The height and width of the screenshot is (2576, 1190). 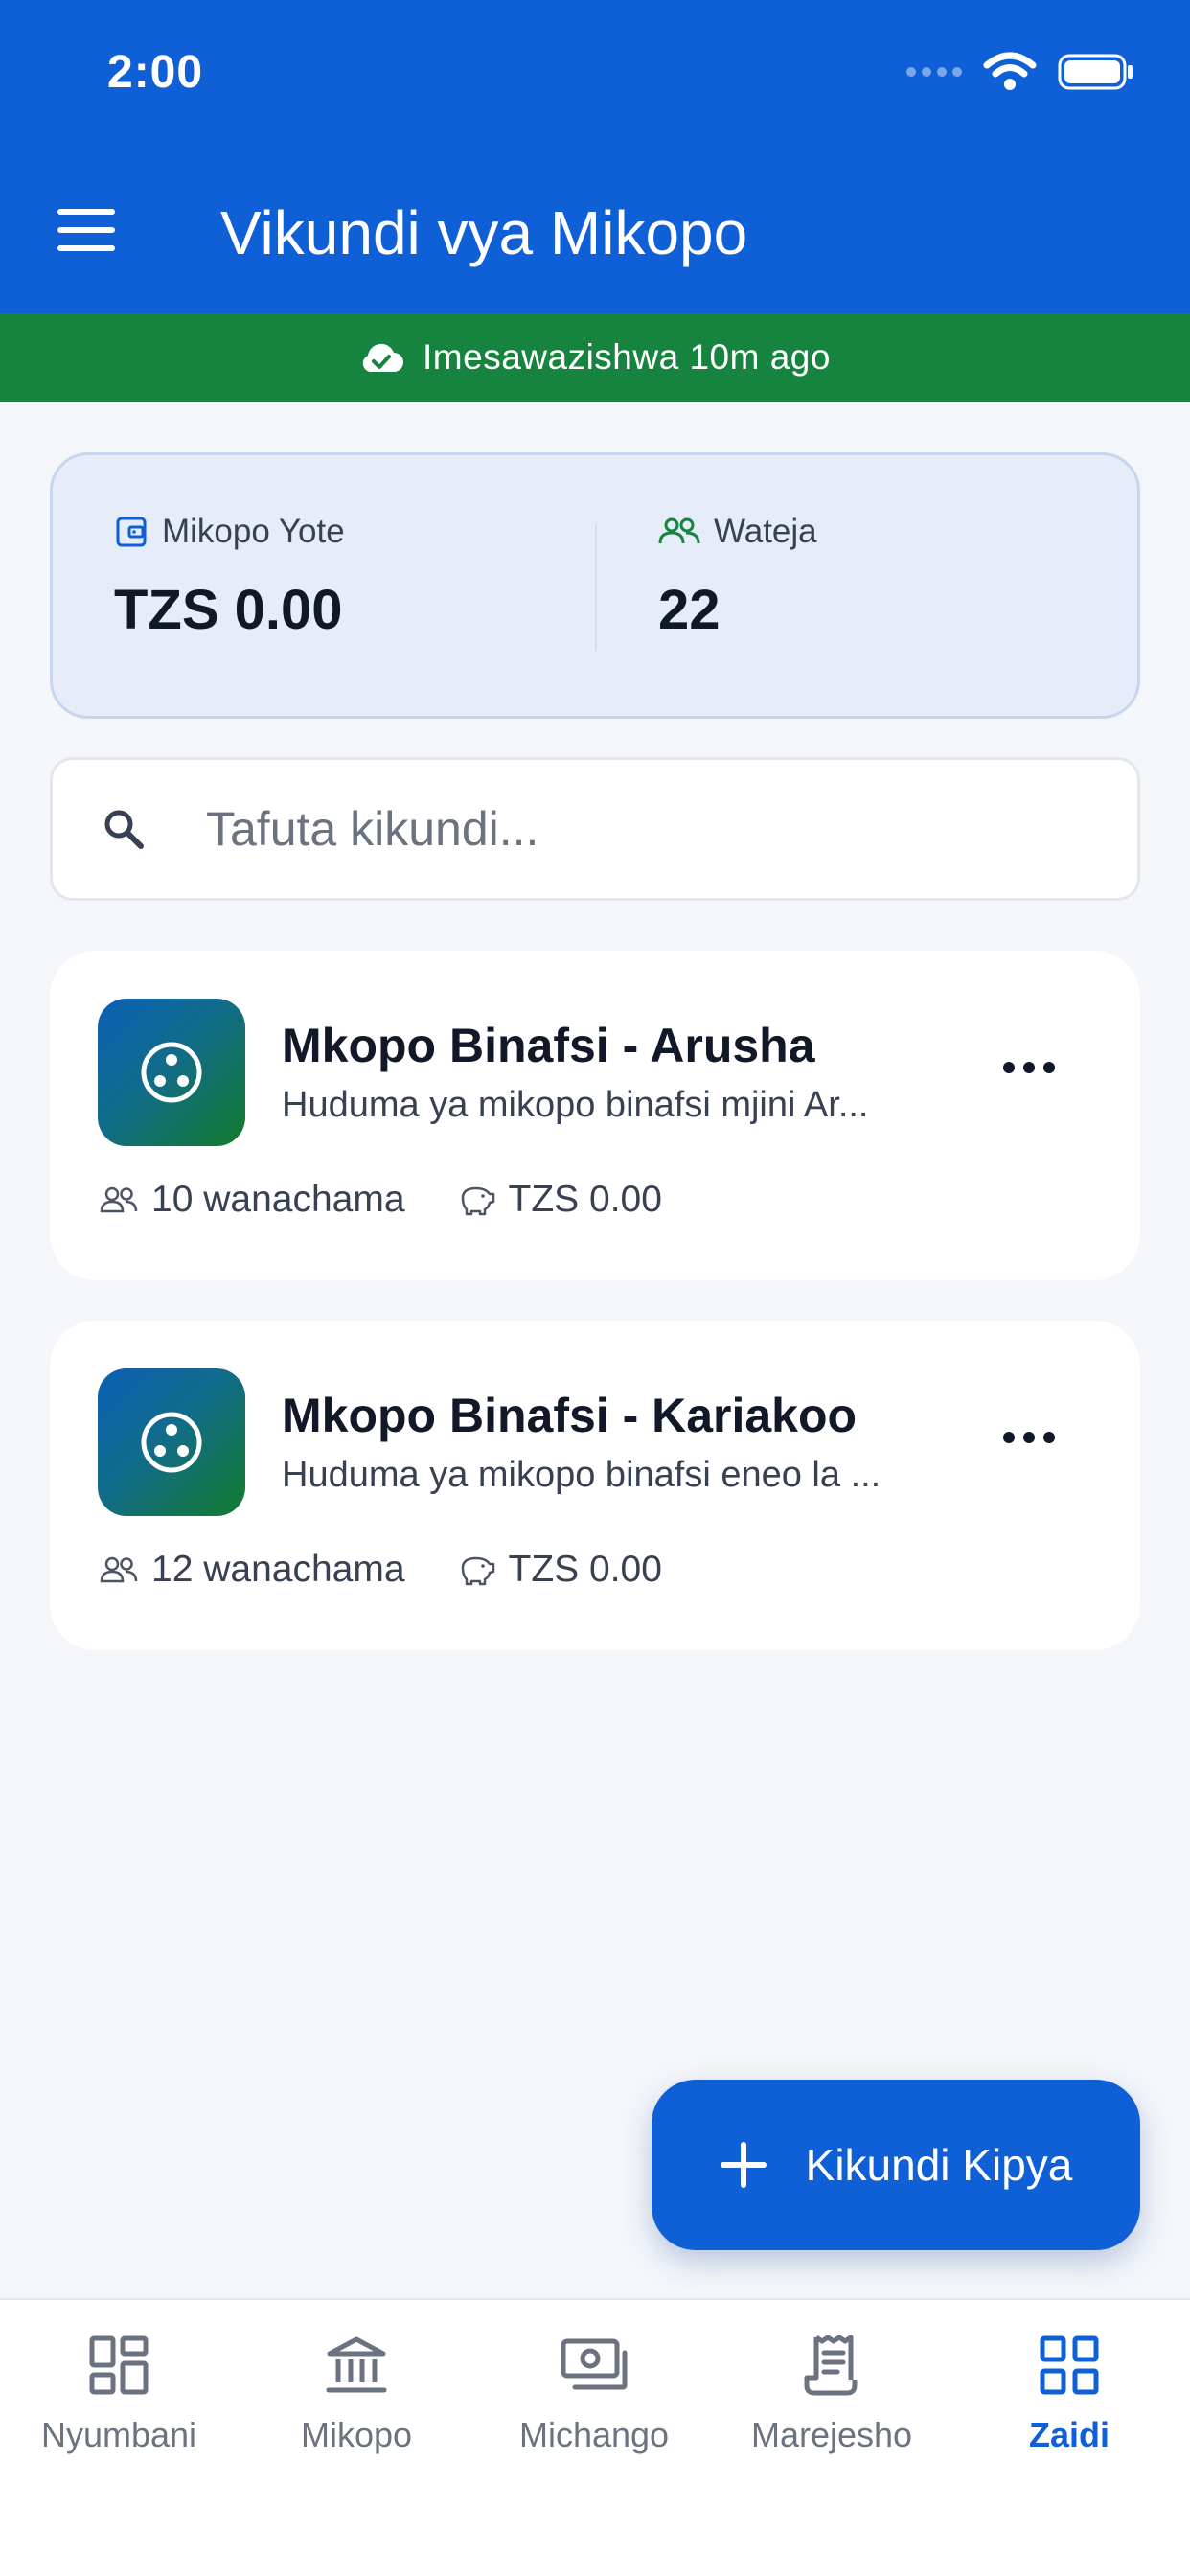 I want to click on wallet-icon, so click(x=132, y=532).